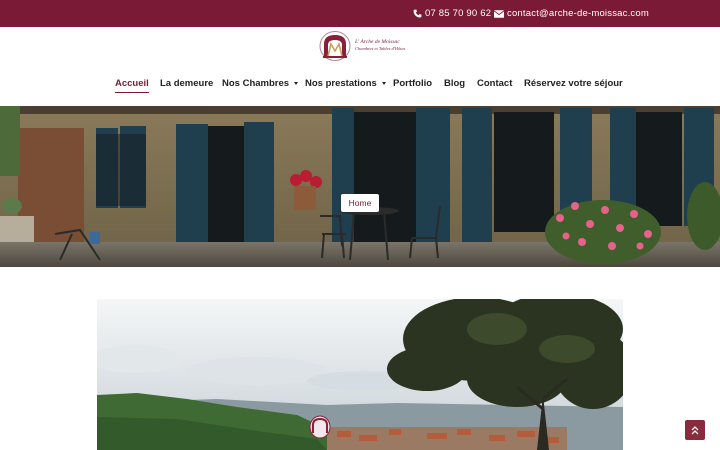  I want to click on double-chevron-up-icon, so click(695, 429).